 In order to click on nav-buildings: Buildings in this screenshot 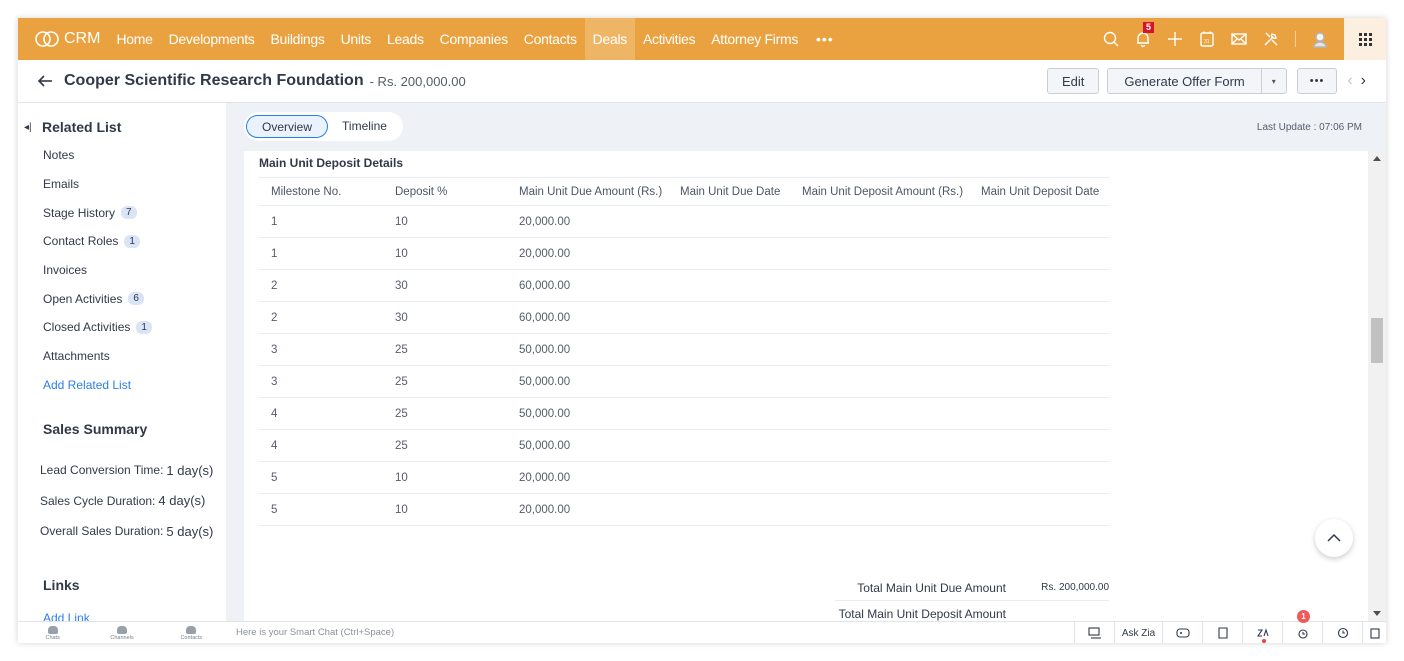, I will do `click(297, 39)`.